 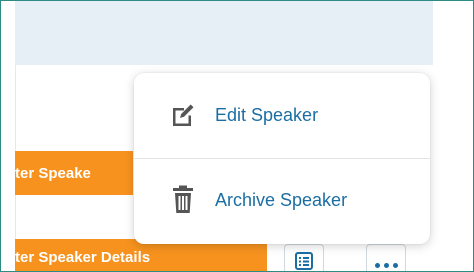 I want to click on archive-speaker-label: Archive Speaker, so click(x=281, y=200).